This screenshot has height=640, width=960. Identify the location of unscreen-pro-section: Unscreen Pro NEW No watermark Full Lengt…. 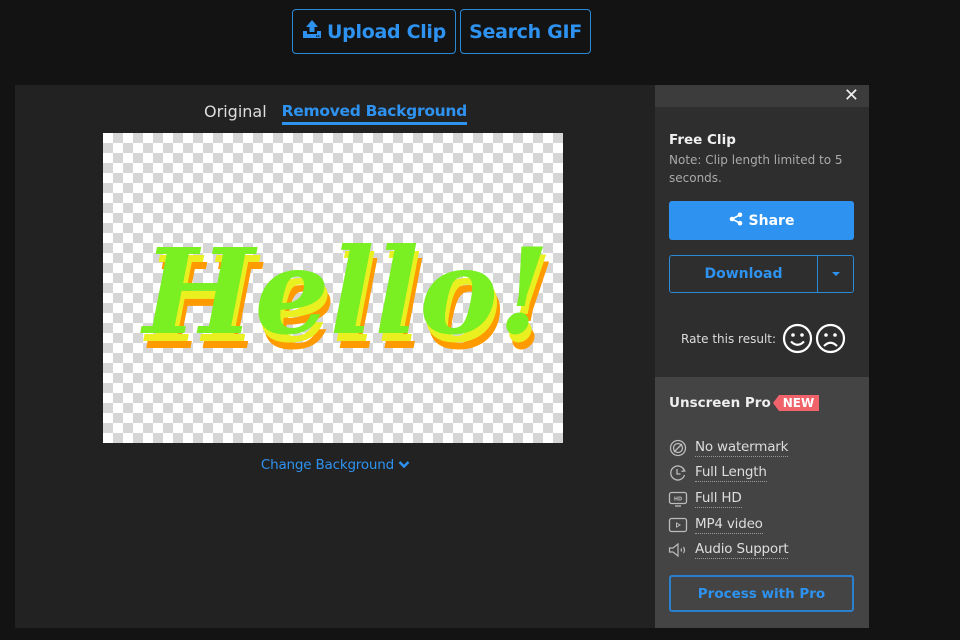
(762, 502).